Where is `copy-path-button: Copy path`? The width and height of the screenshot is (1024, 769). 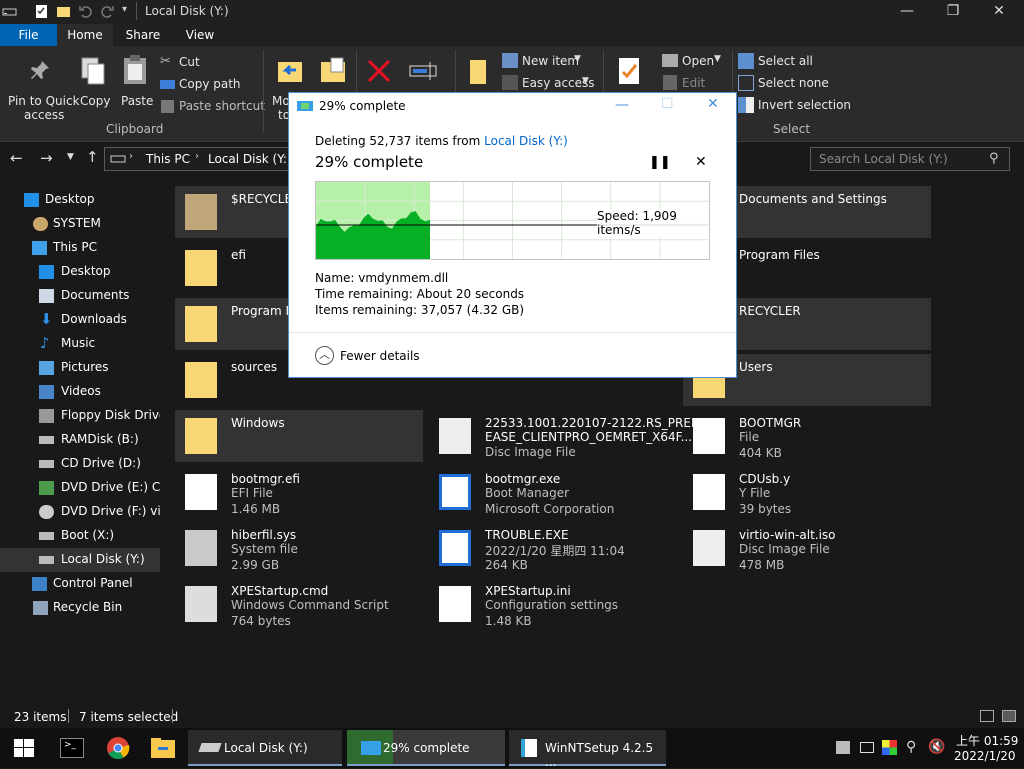 copy-path-button: Copy path is located at coordinates (210, 85).